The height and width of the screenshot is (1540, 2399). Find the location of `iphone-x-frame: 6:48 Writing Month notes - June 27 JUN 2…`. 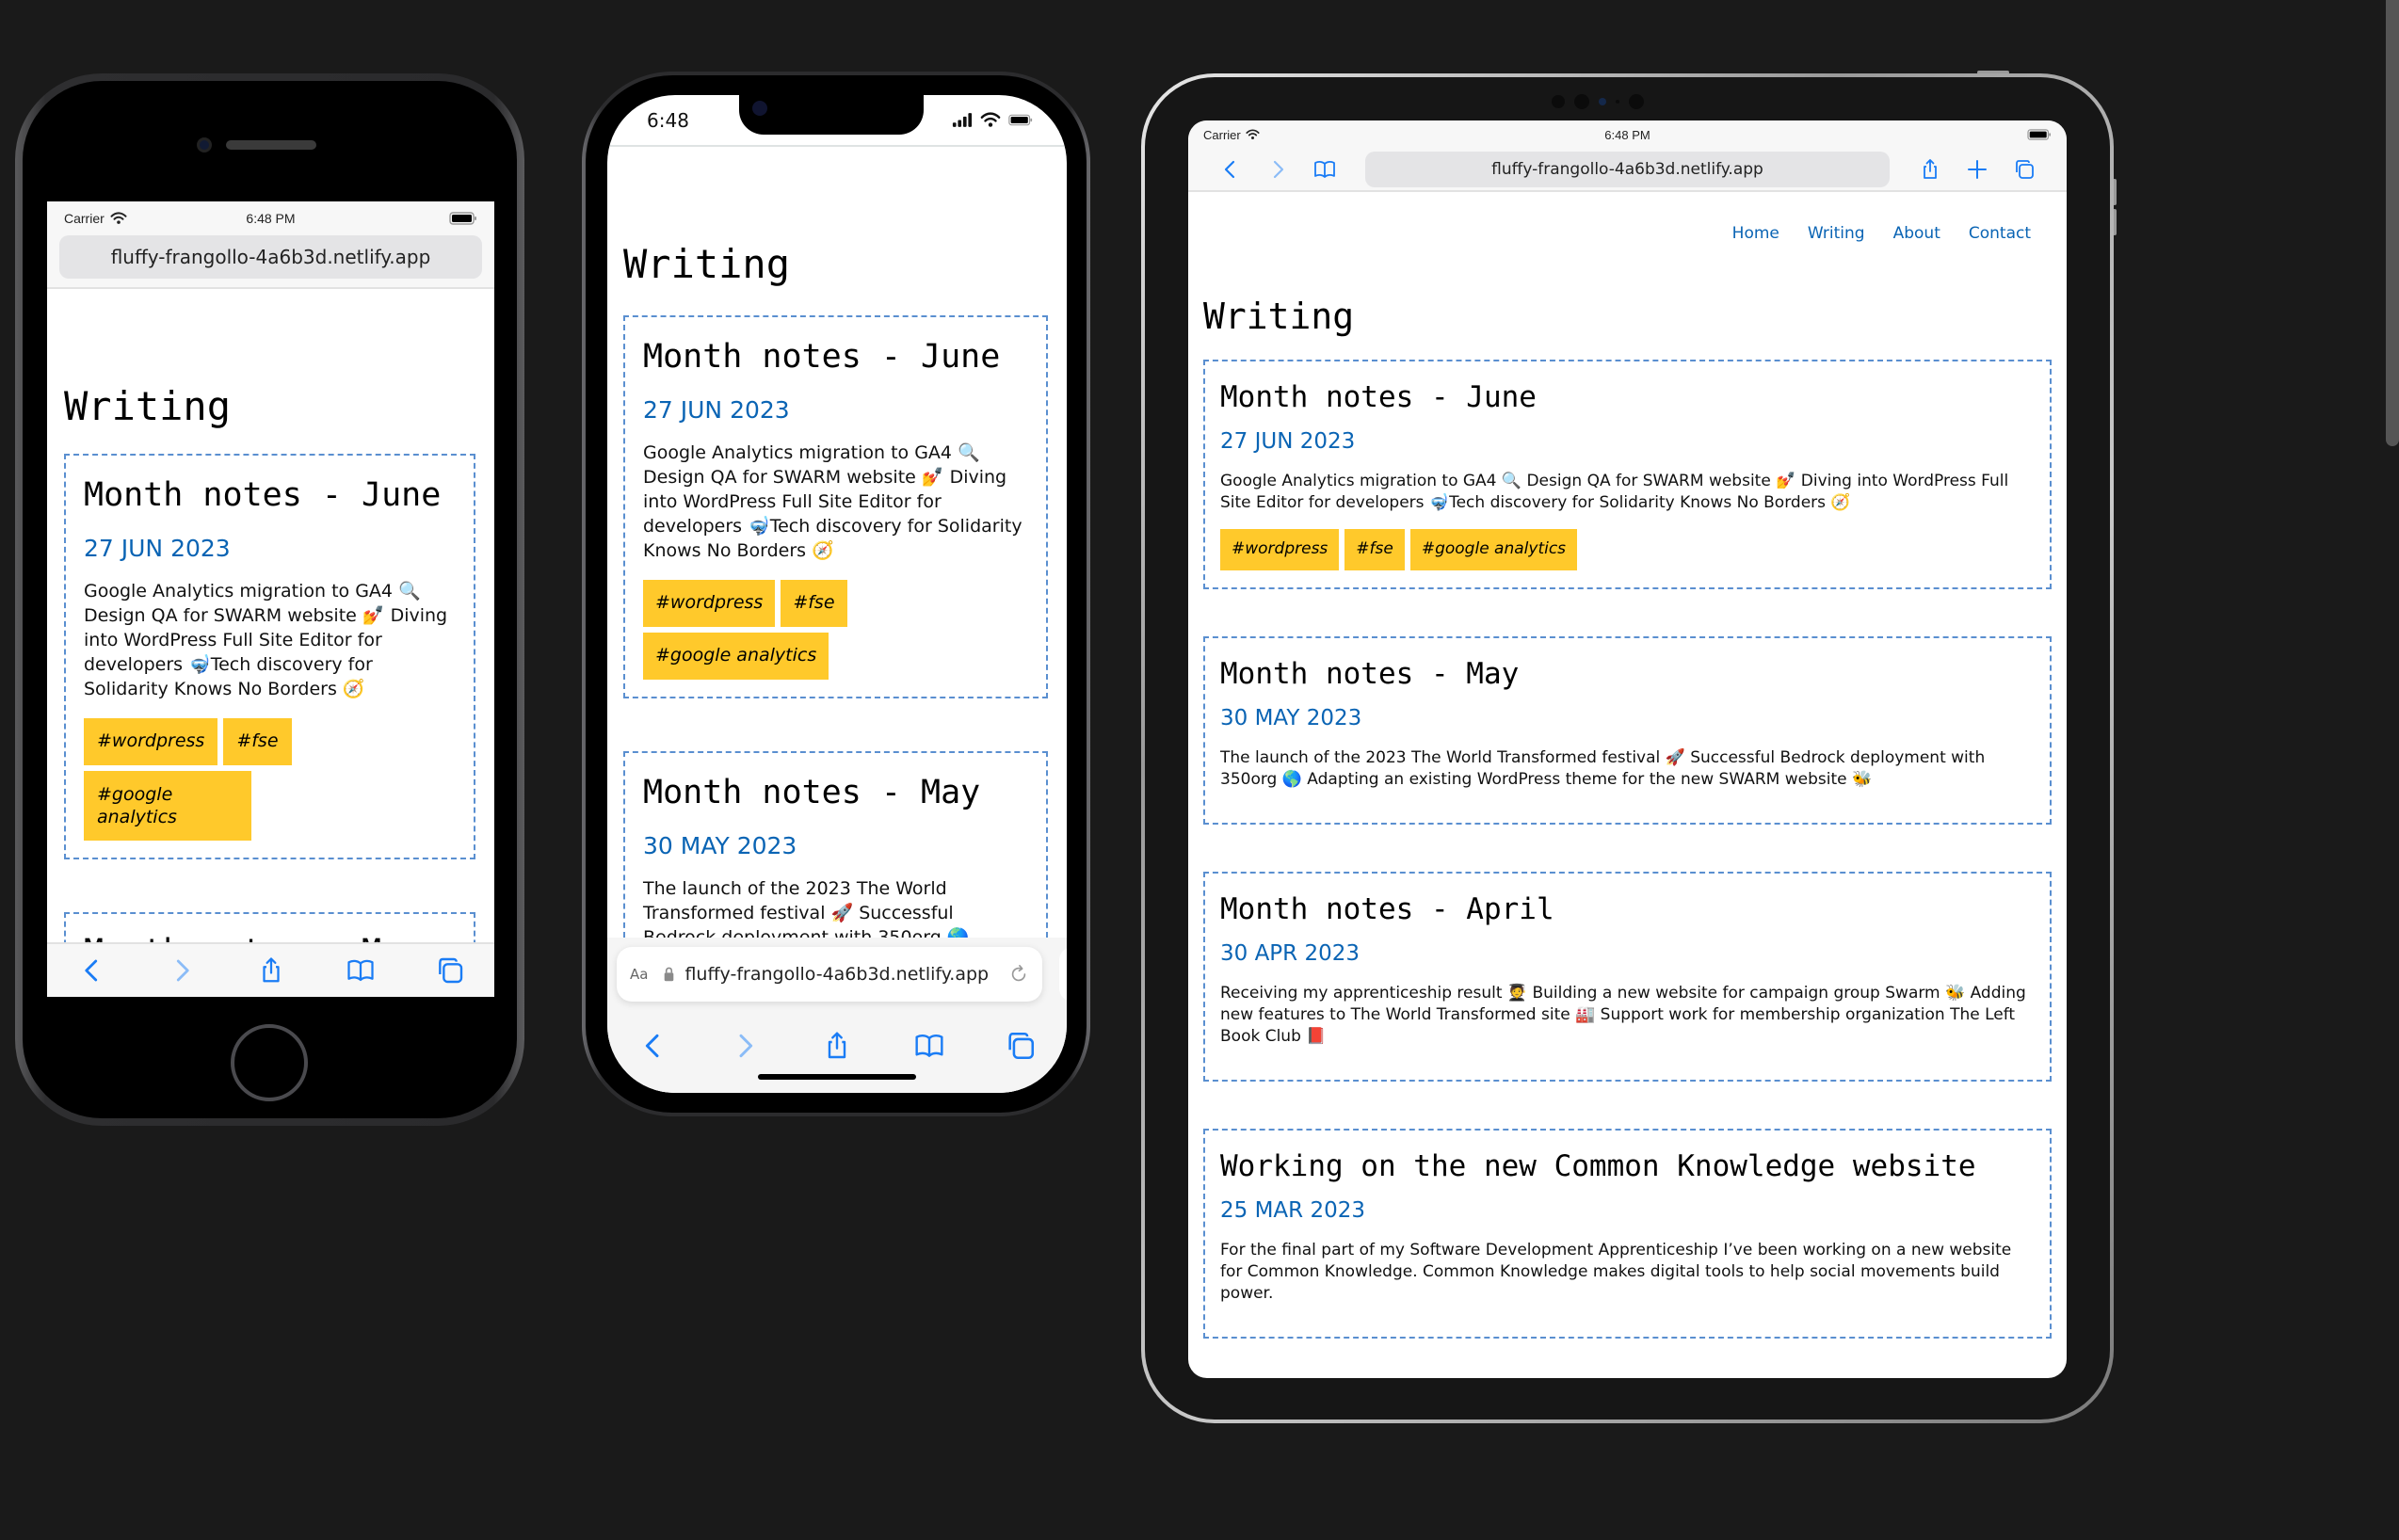

iphone-x-frame: 6:48 Writing Month notes - June 27 JUN 2… is located at coordinates (836, 594).